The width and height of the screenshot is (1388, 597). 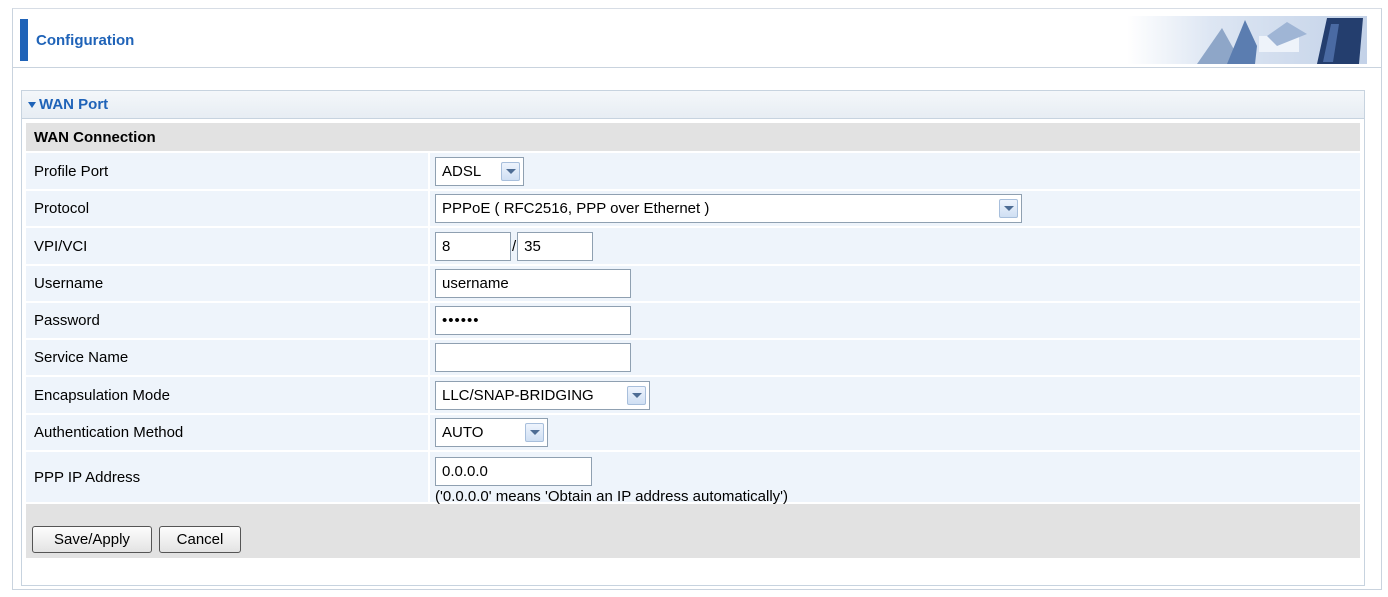 I want to click on header-accent-bar, so click(x=24, y=40).